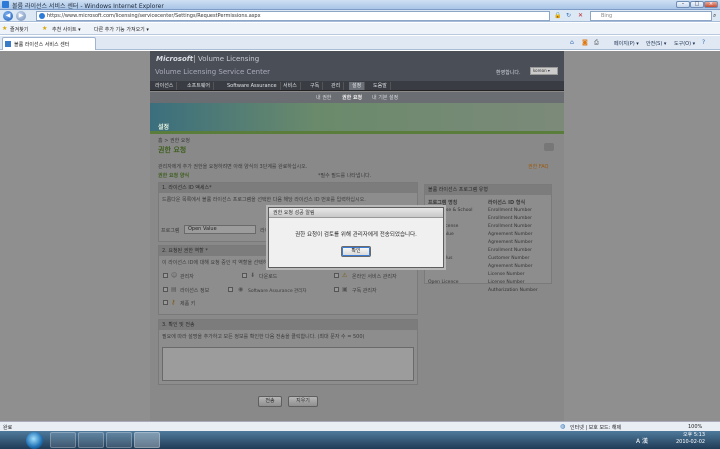 Image resolution: width=720 pixels, height=449 pixels. Describe the element at coordinates (695, 427) in the screenshot. I see `zoom-level: 100%` at that location.